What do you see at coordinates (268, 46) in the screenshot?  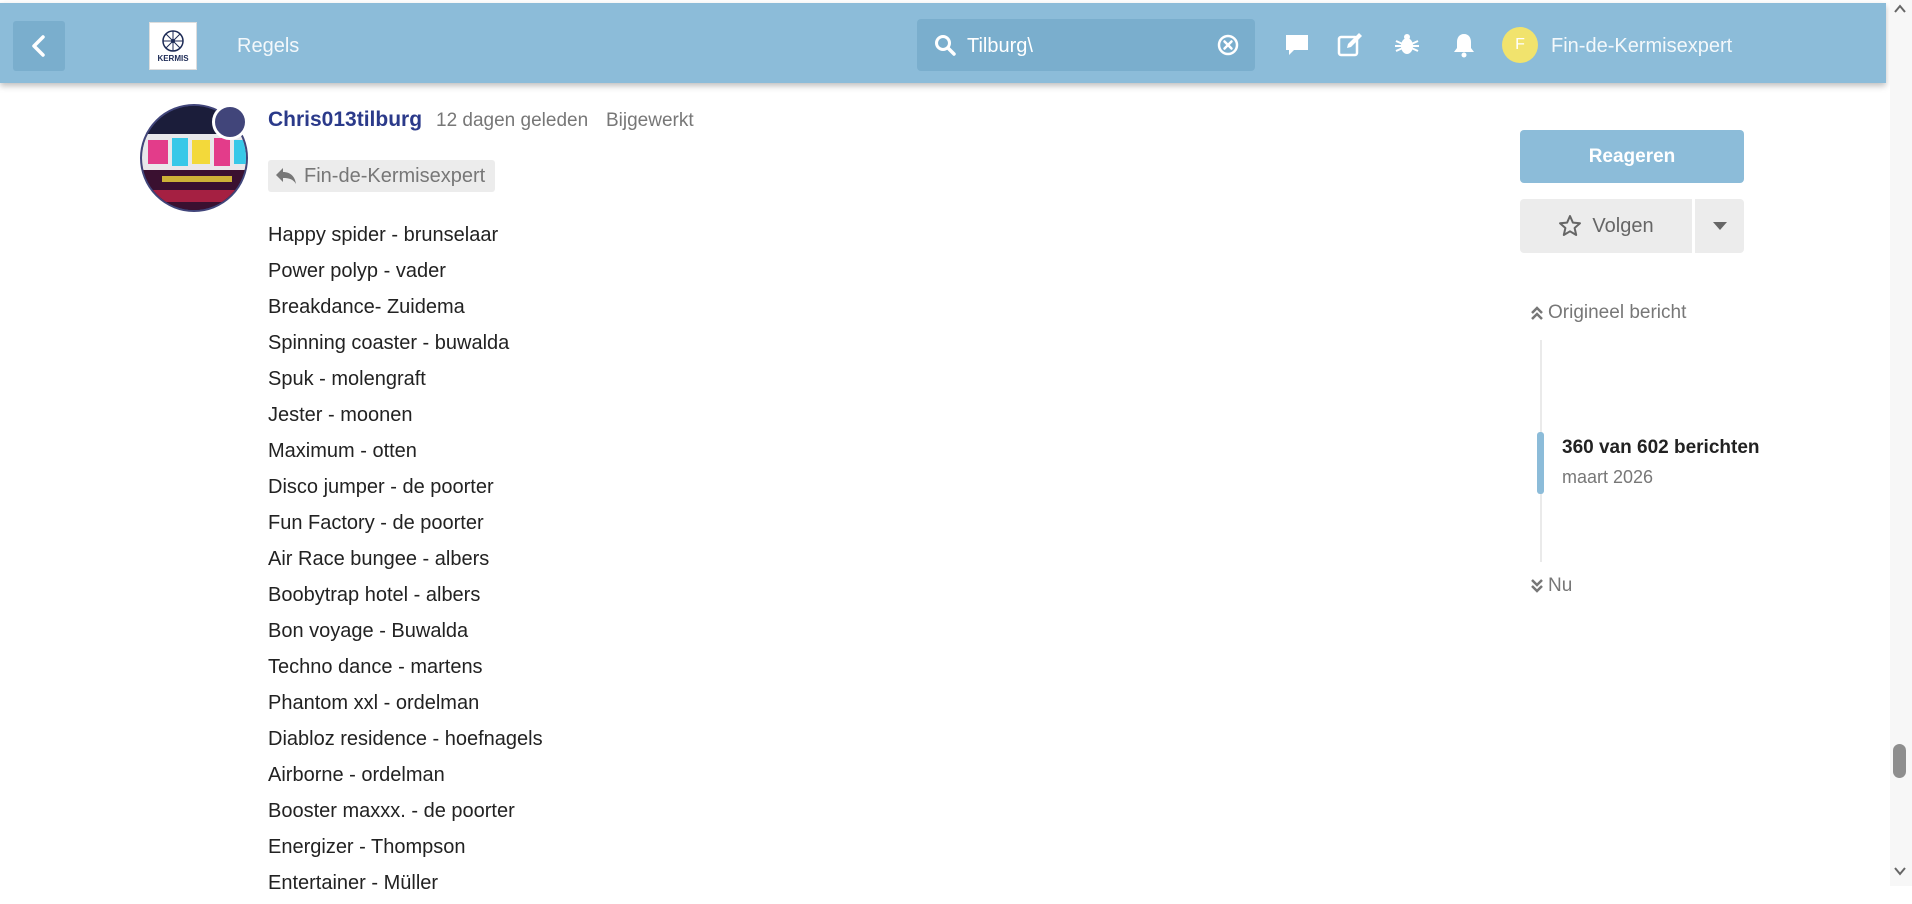 I see `nav-link-regels: Regels` at bounding box center [268, 46].